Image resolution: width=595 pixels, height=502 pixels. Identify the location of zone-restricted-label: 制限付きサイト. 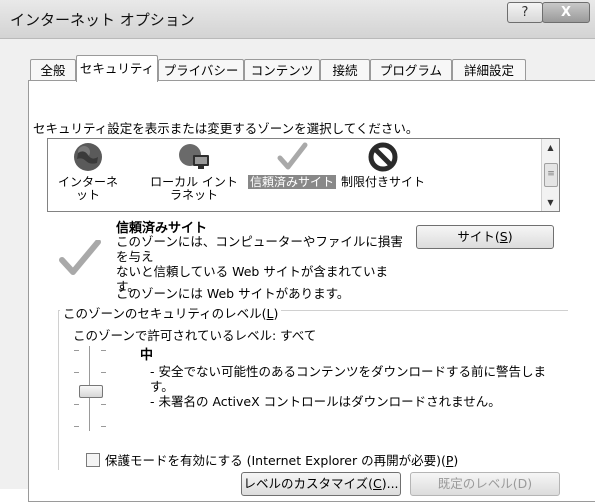
(382, 182).